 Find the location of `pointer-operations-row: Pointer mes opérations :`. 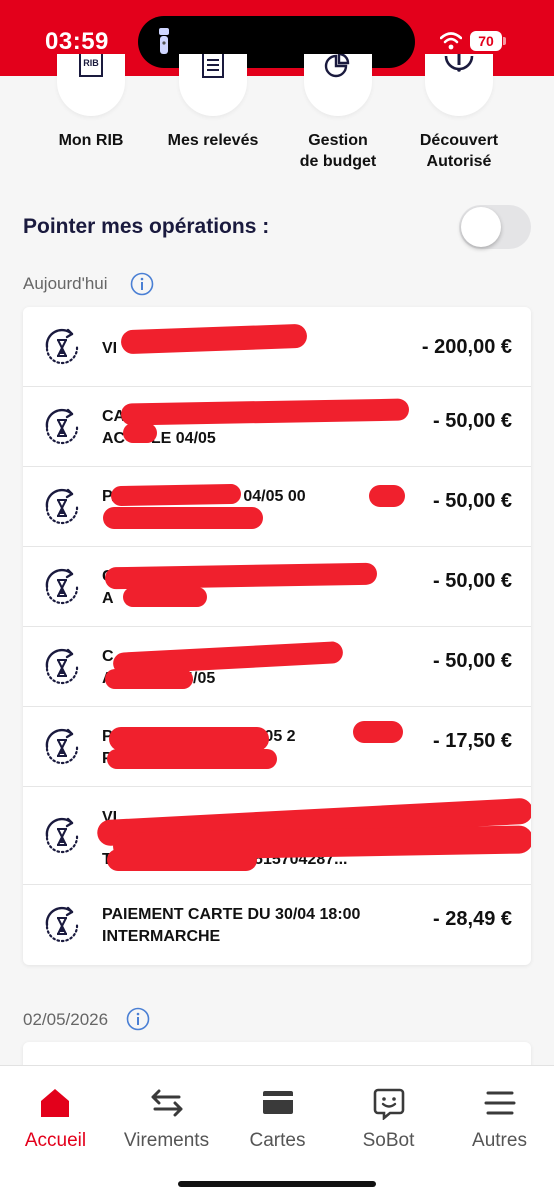

pointer-operations-row: Pointer mes opérations : is located at coordinates (278, 227).